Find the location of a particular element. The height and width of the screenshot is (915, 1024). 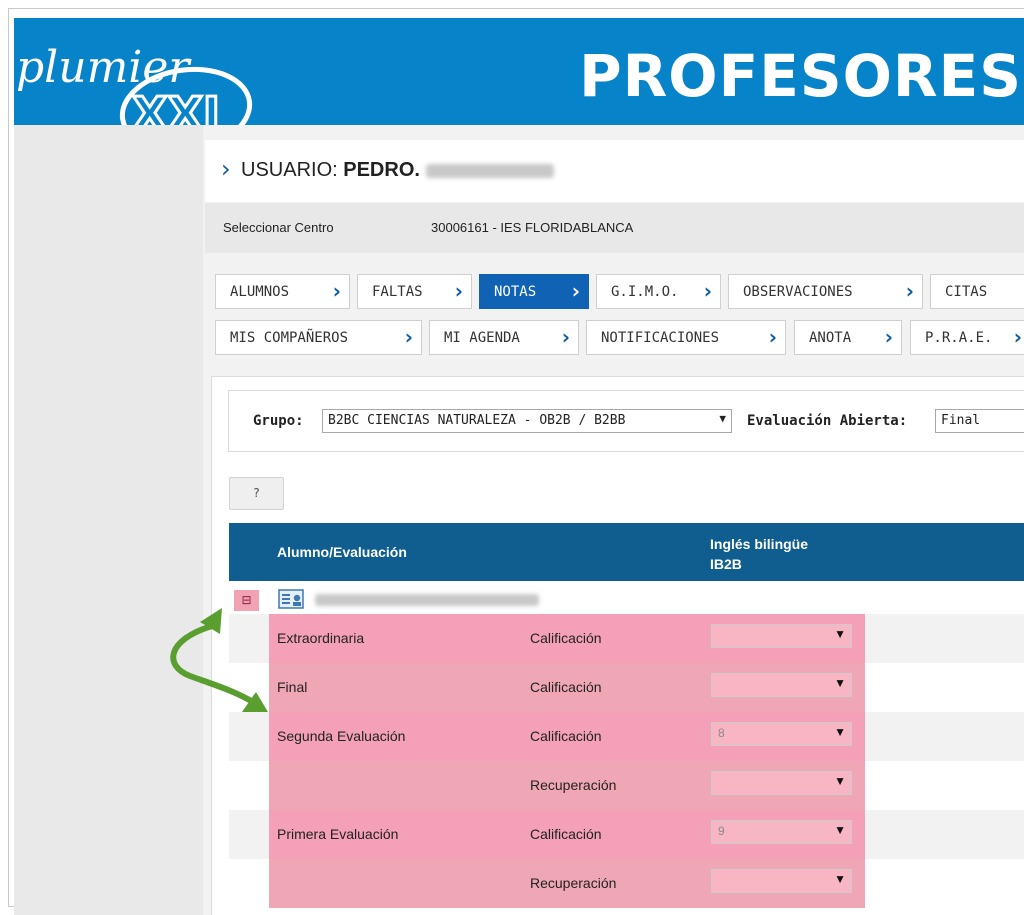

tab-observaciones: OBSERVACIONES › is located at coordinates (825, 291).